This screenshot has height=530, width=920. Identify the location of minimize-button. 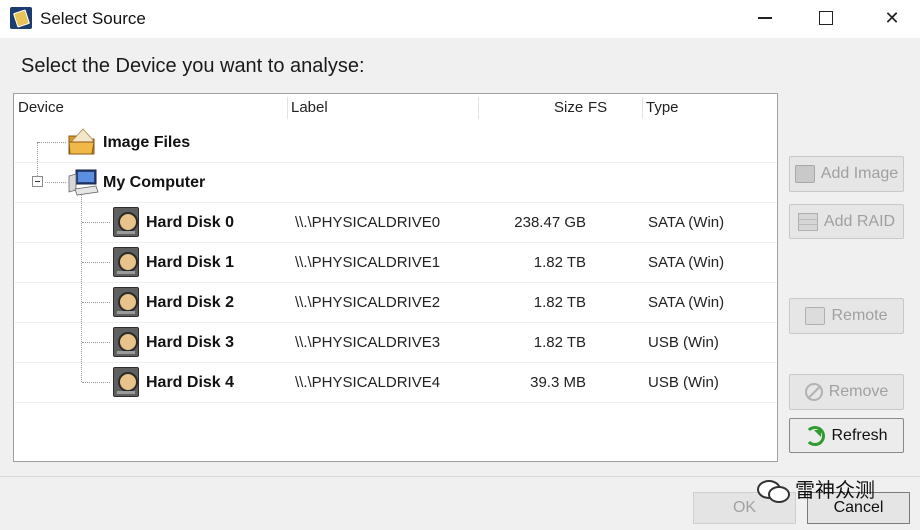
(765, 18).